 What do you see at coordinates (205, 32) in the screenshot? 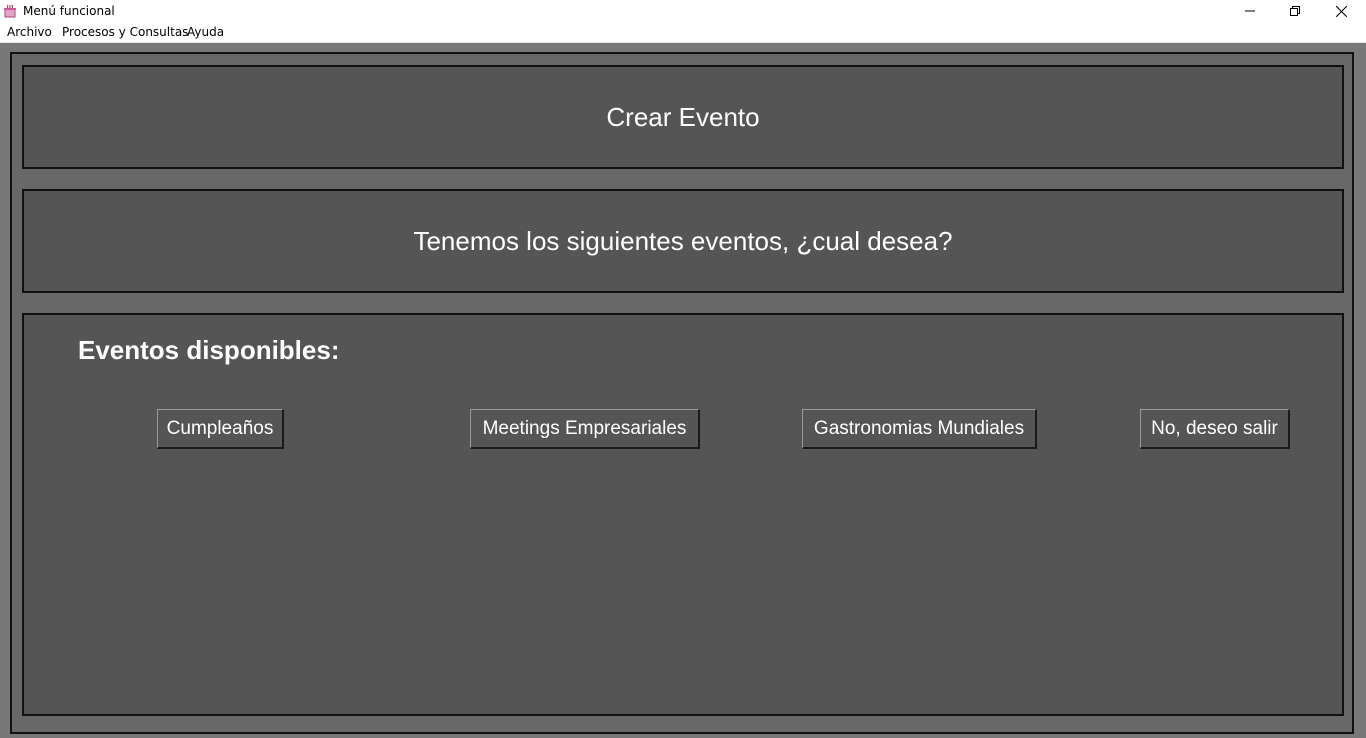
I see `menu-ayuda: Ayuda` at bounding box center [205, 32].